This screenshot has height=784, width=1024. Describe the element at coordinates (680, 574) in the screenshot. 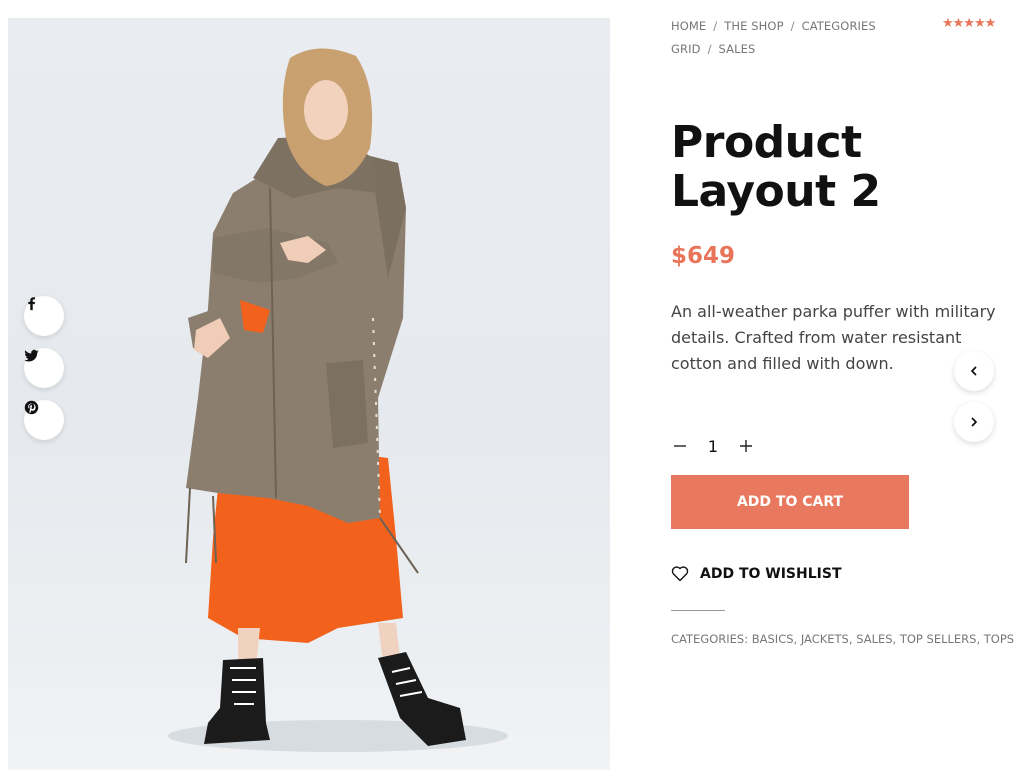

I see `heart-icon` at that location.